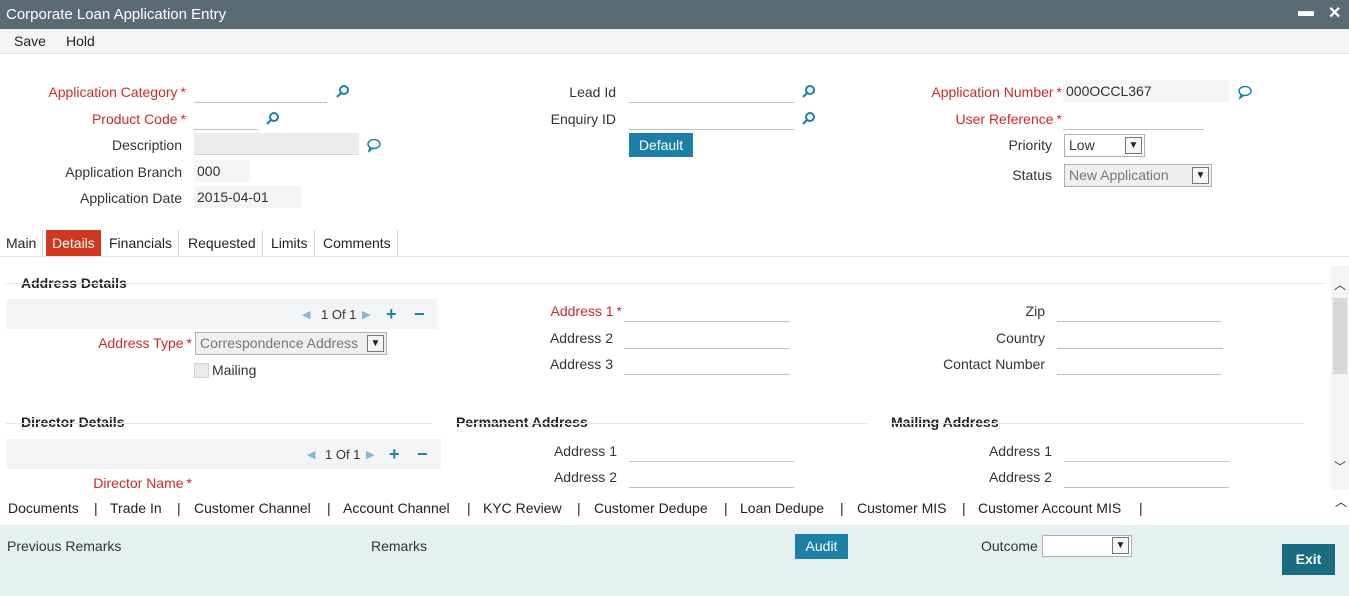  Describe the element at coordinates (64, 546) in the screenshot. I see `previous-remarks-label: Previous Remarks` at that location.